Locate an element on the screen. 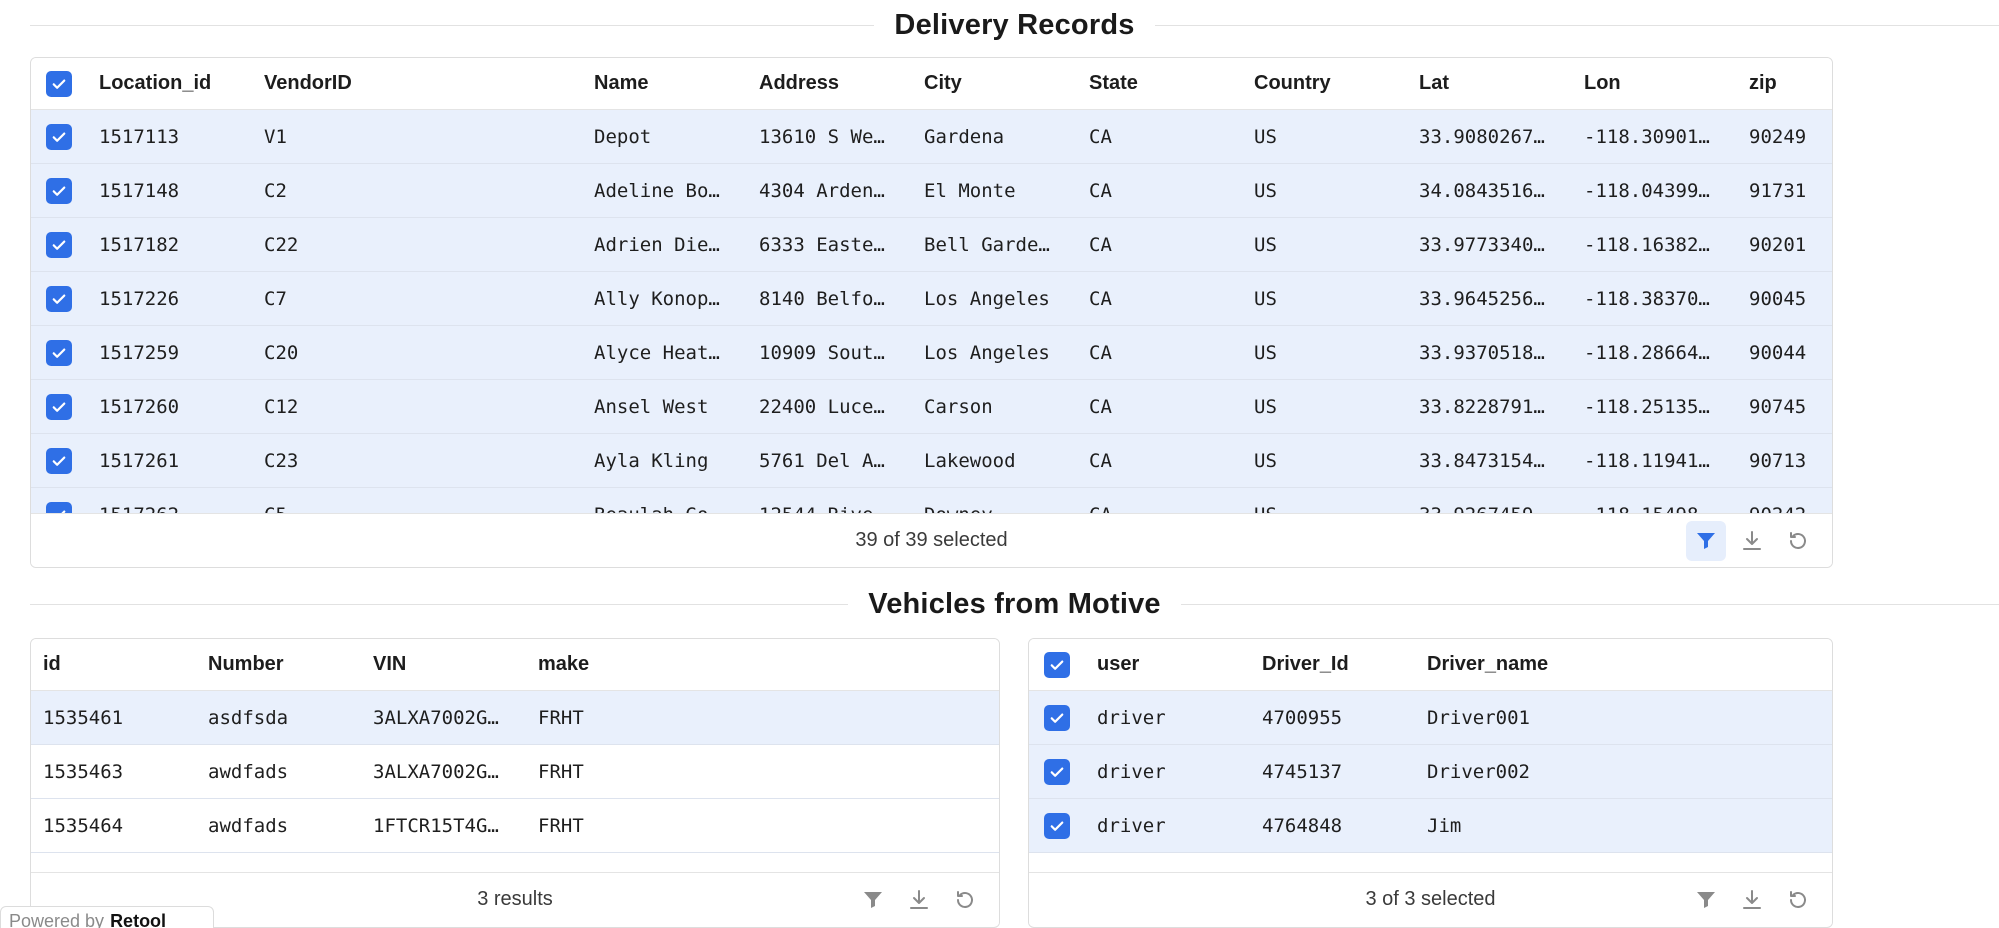 This screenshot has width=1999, height=928. table-row: driver 4764848 Jim is located at coordinates (1430, 826).